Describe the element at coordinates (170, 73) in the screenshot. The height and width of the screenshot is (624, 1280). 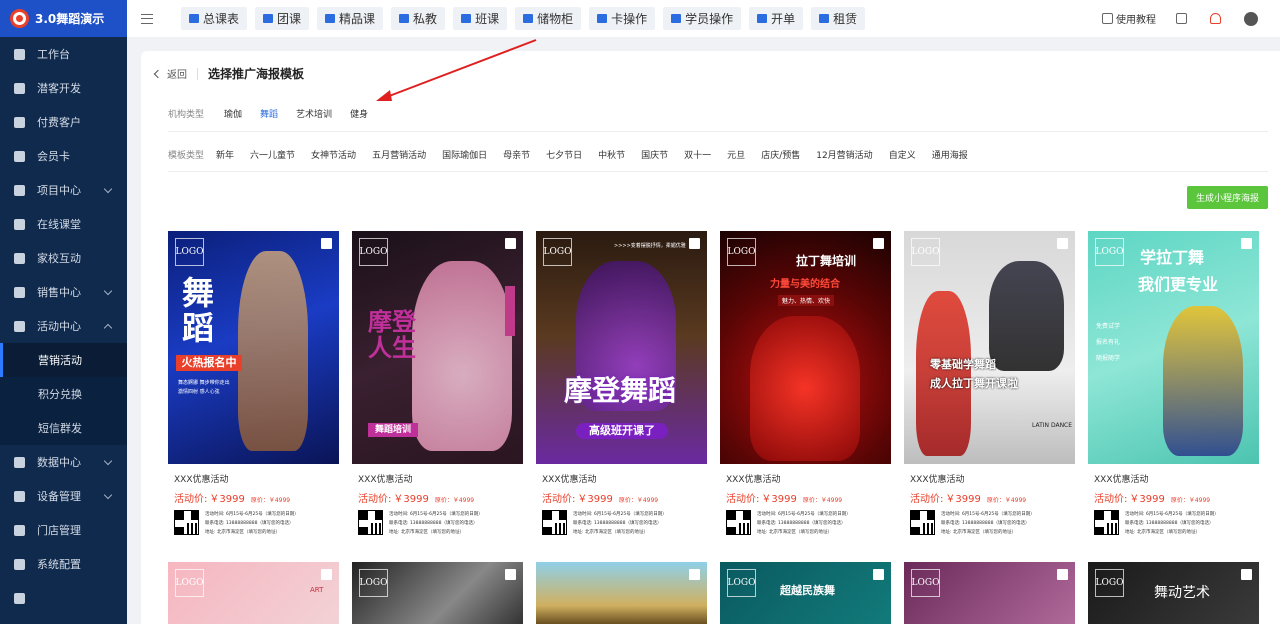
I see `back-button: 返回` at that location.